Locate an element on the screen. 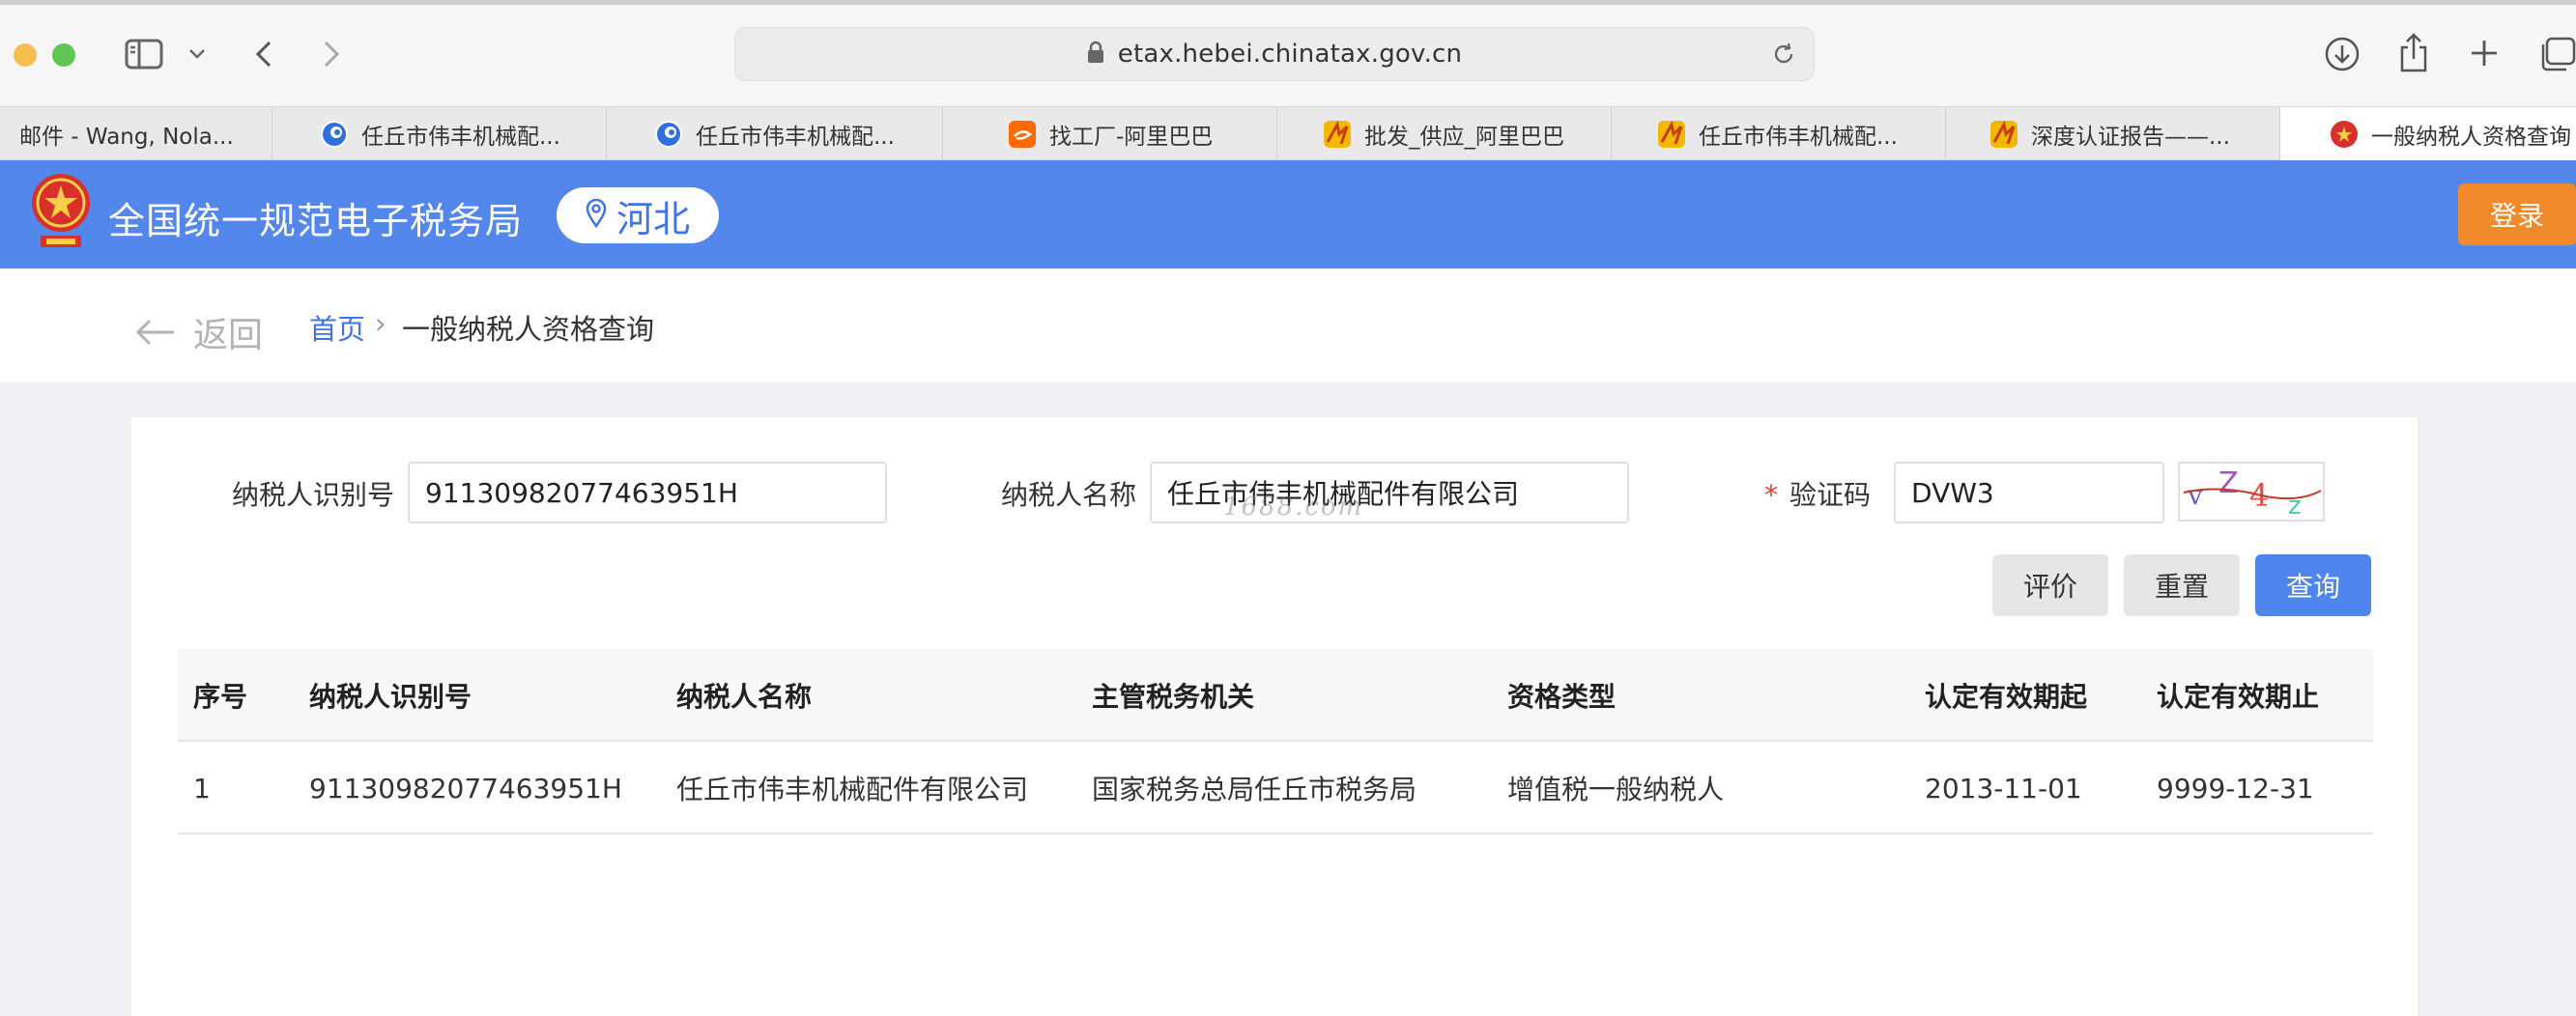  column-header-taxpayer-id: 纳税人识别号 is located at coordinates (391, 697).